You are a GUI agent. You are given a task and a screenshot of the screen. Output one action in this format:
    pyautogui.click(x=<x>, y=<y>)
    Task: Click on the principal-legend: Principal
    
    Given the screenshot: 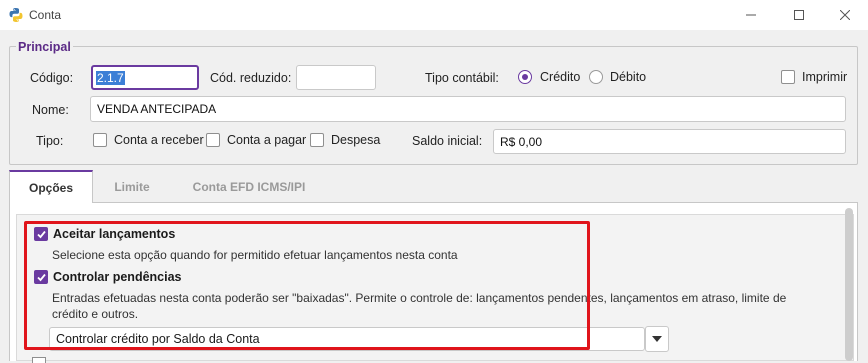 What is the action you would take?
    pyautogui.click(x=44, y=47)
    